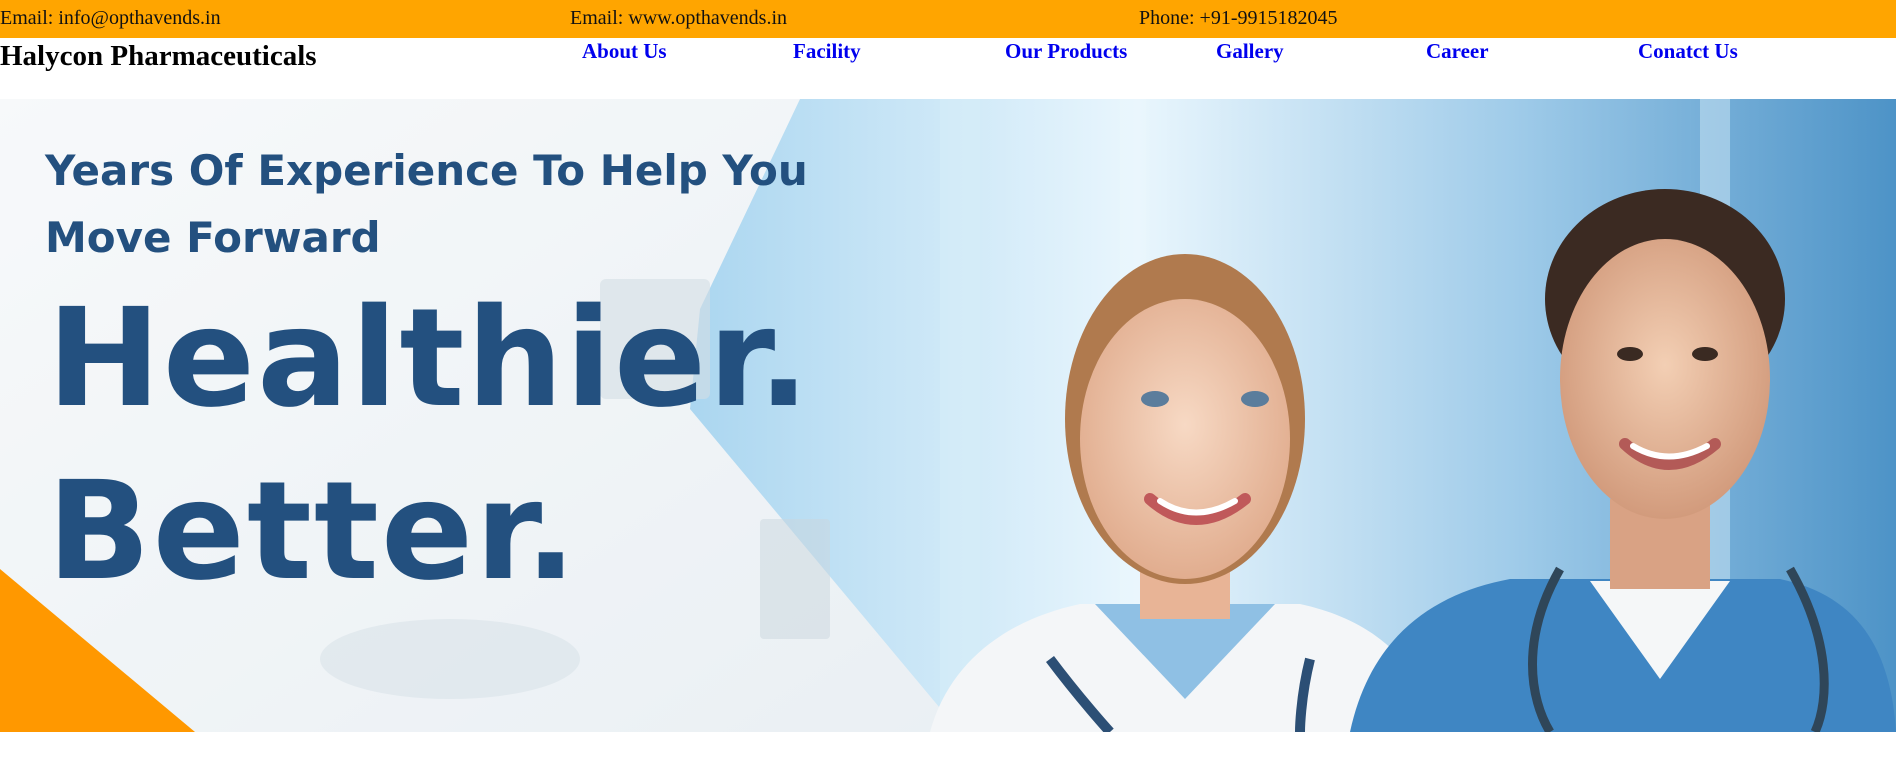 This screenshot has width=1896, height=775. Describe the element at coordinates (1688, 51) in the screenshot. I see `nav-contact-us: Conatct Us` at that location.